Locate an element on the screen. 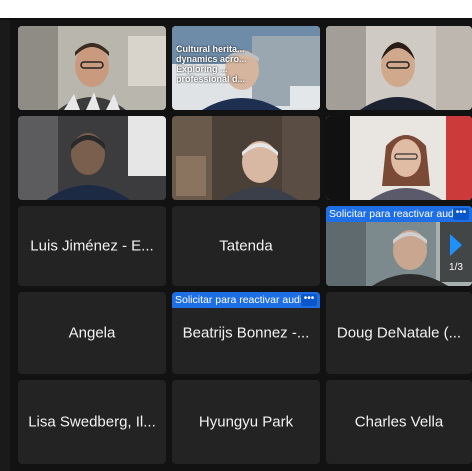 The image size is (472, 471). next-page-button: 1/3 is located at coordinates (456, 252).